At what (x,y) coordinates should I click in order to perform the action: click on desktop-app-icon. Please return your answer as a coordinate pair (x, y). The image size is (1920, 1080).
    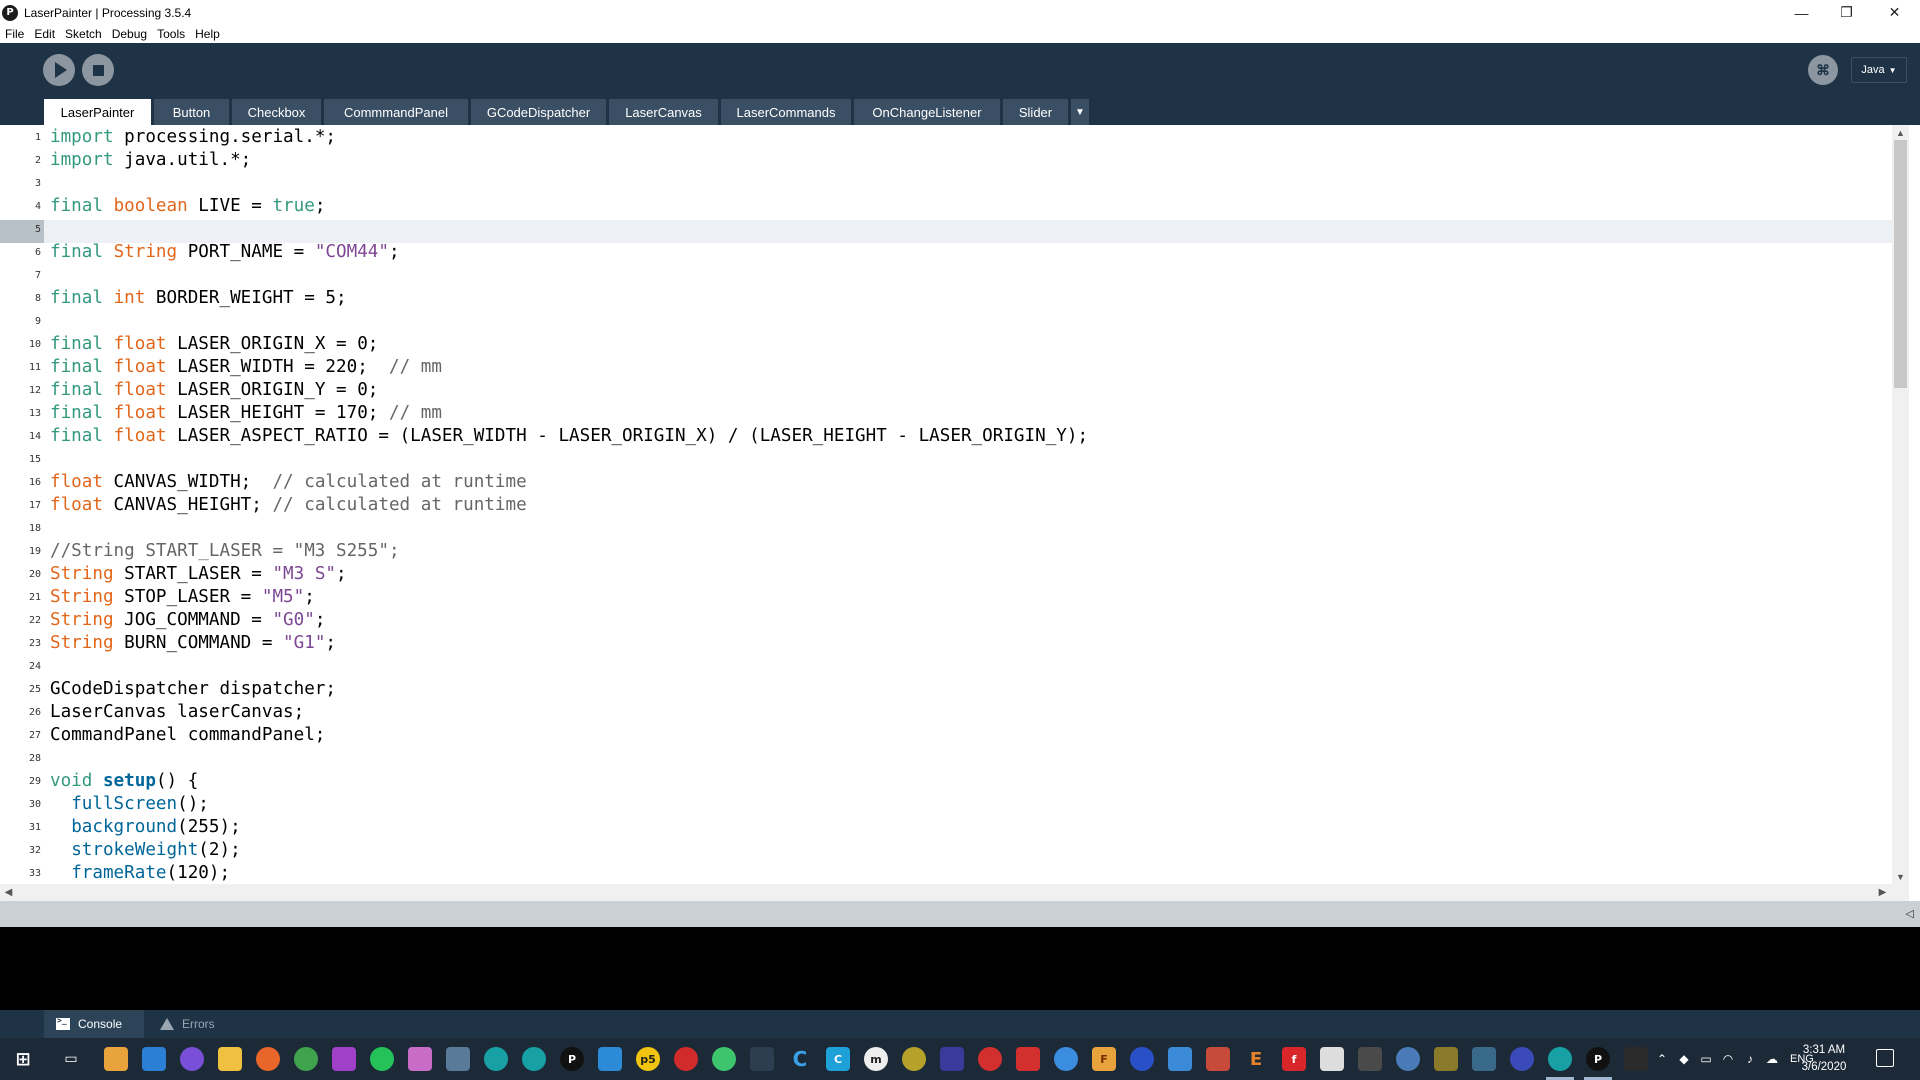
    Looking at the image, I should click on (154, 1059).